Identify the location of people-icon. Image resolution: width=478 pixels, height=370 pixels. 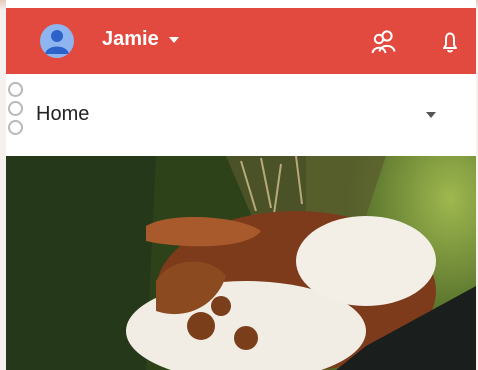
(383, 42).